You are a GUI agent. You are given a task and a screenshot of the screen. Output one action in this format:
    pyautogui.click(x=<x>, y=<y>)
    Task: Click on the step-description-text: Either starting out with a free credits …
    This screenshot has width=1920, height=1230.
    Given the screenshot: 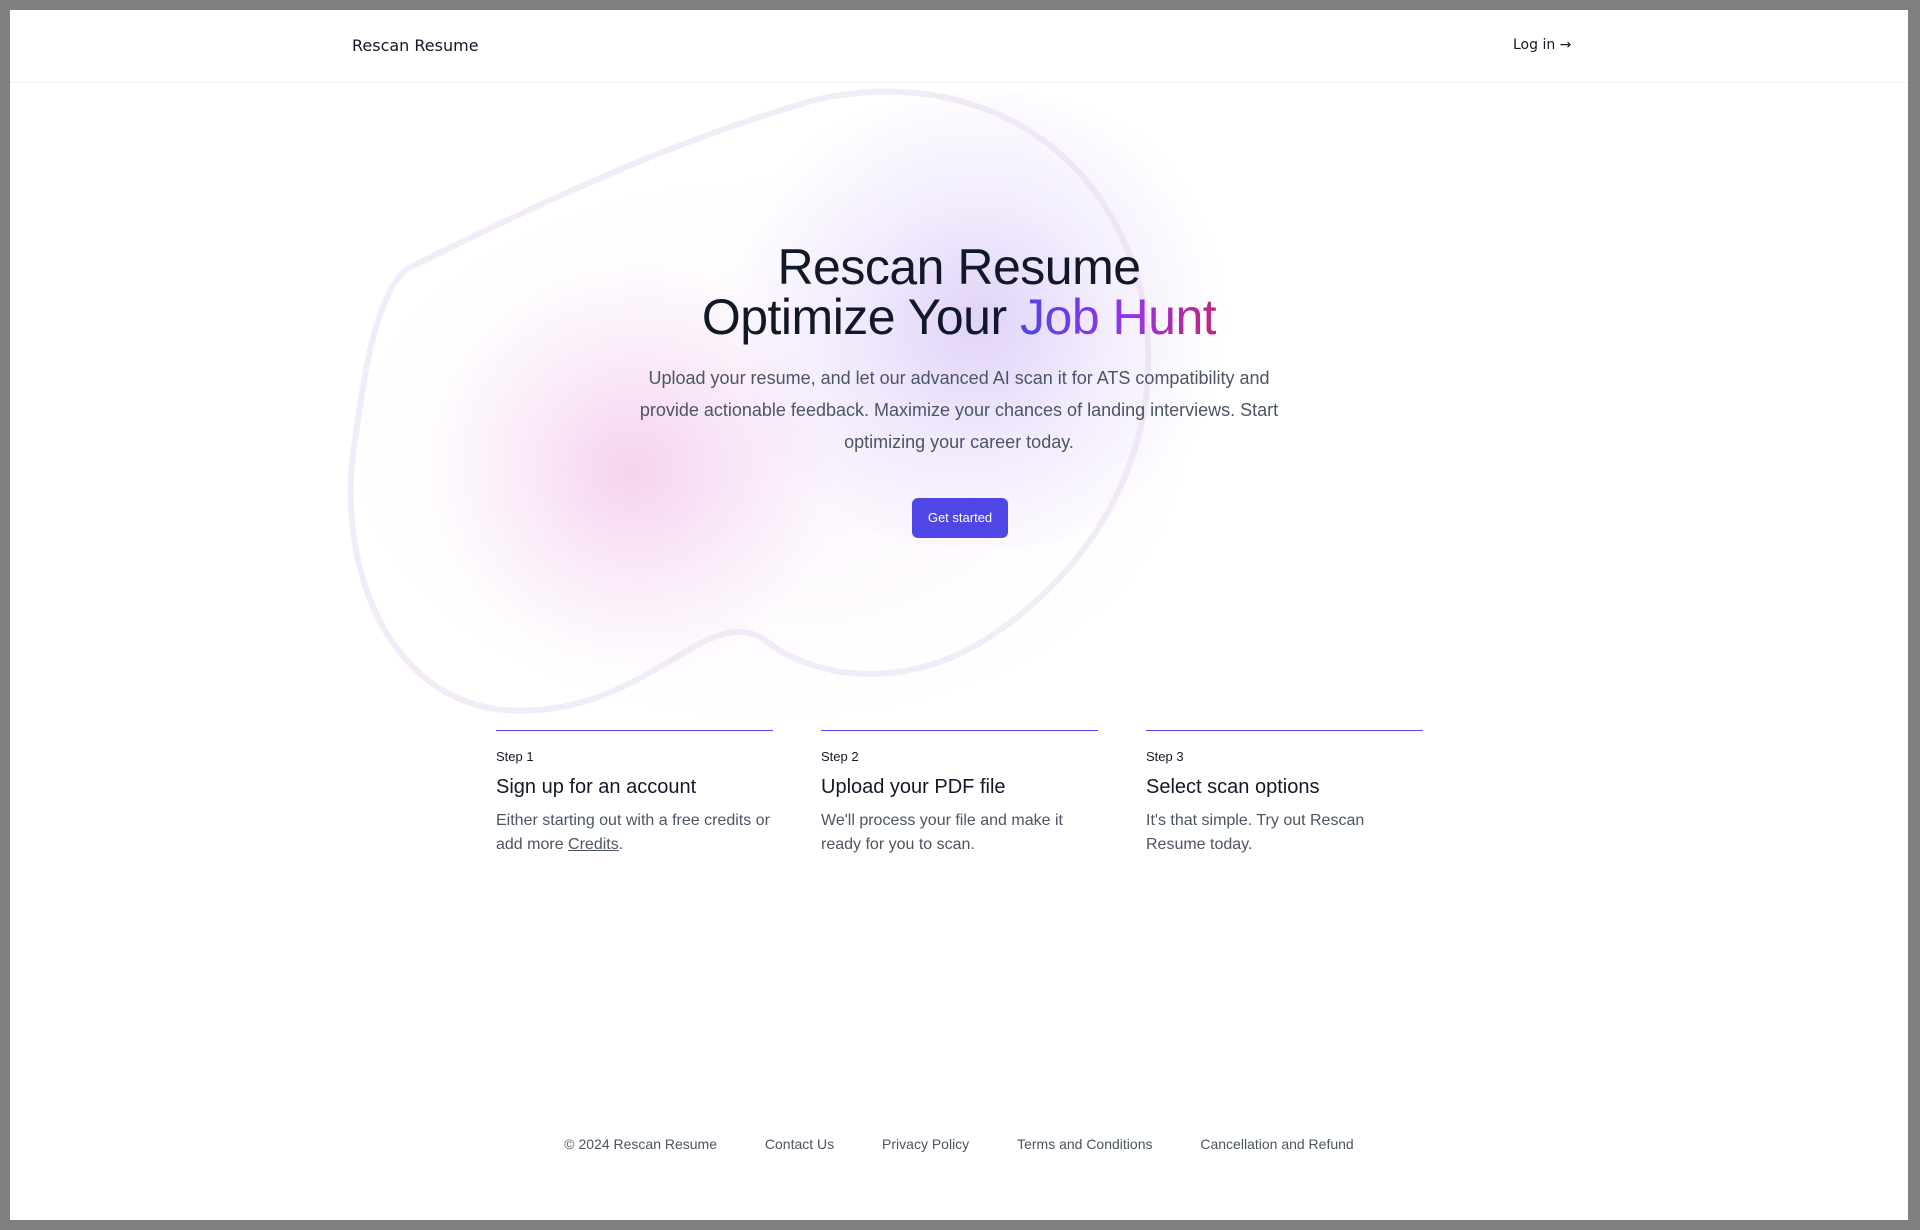 What is the action you would take?
    pyautogui.click(x=633, y=832)
    